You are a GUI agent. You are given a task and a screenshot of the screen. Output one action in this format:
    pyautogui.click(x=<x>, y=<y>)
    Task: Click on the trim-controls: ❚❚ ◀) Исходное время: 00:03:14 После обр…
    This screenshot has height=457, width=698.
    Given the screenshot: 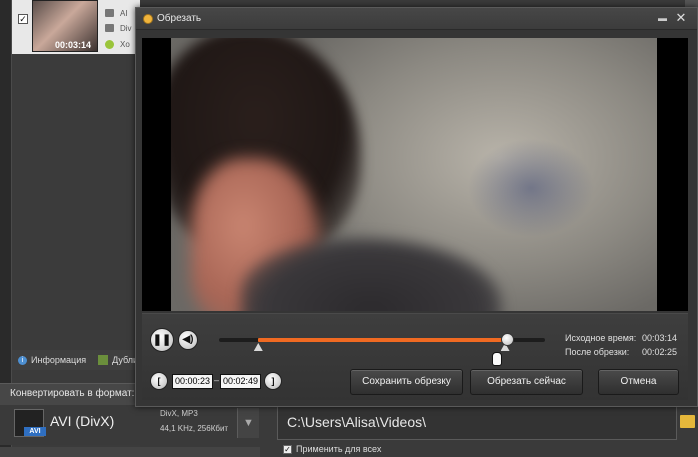 What is the action you would take?
    pyautogui.click(x=415, y=356)
    